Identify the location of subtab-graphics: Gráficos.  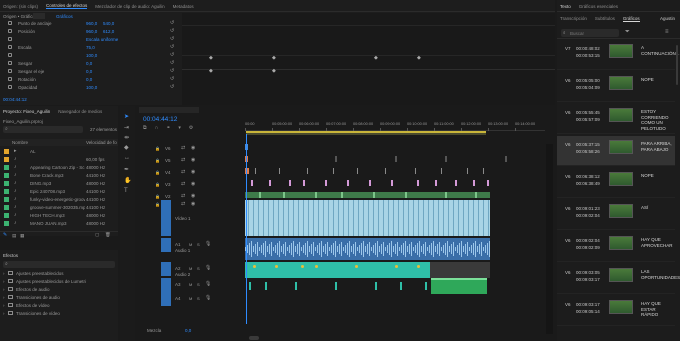
(631, 19).